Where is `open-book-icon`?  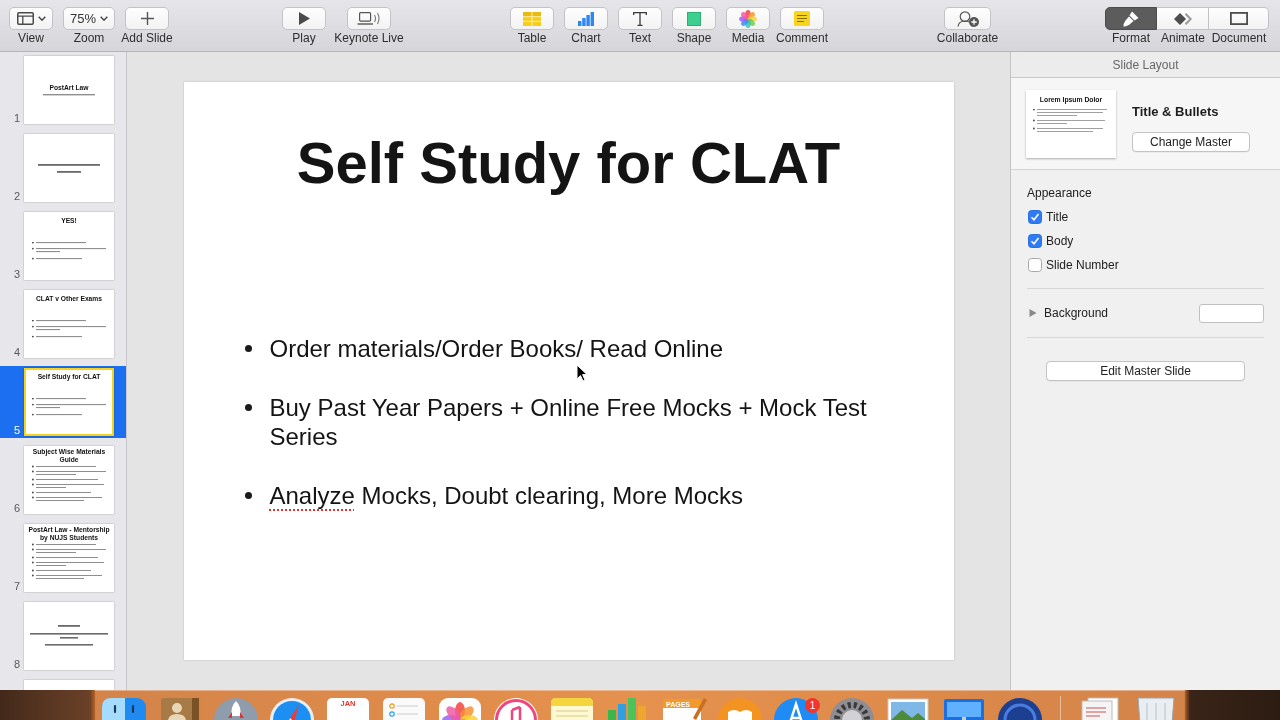 open-book-icon is located at coordinates (740, 708).